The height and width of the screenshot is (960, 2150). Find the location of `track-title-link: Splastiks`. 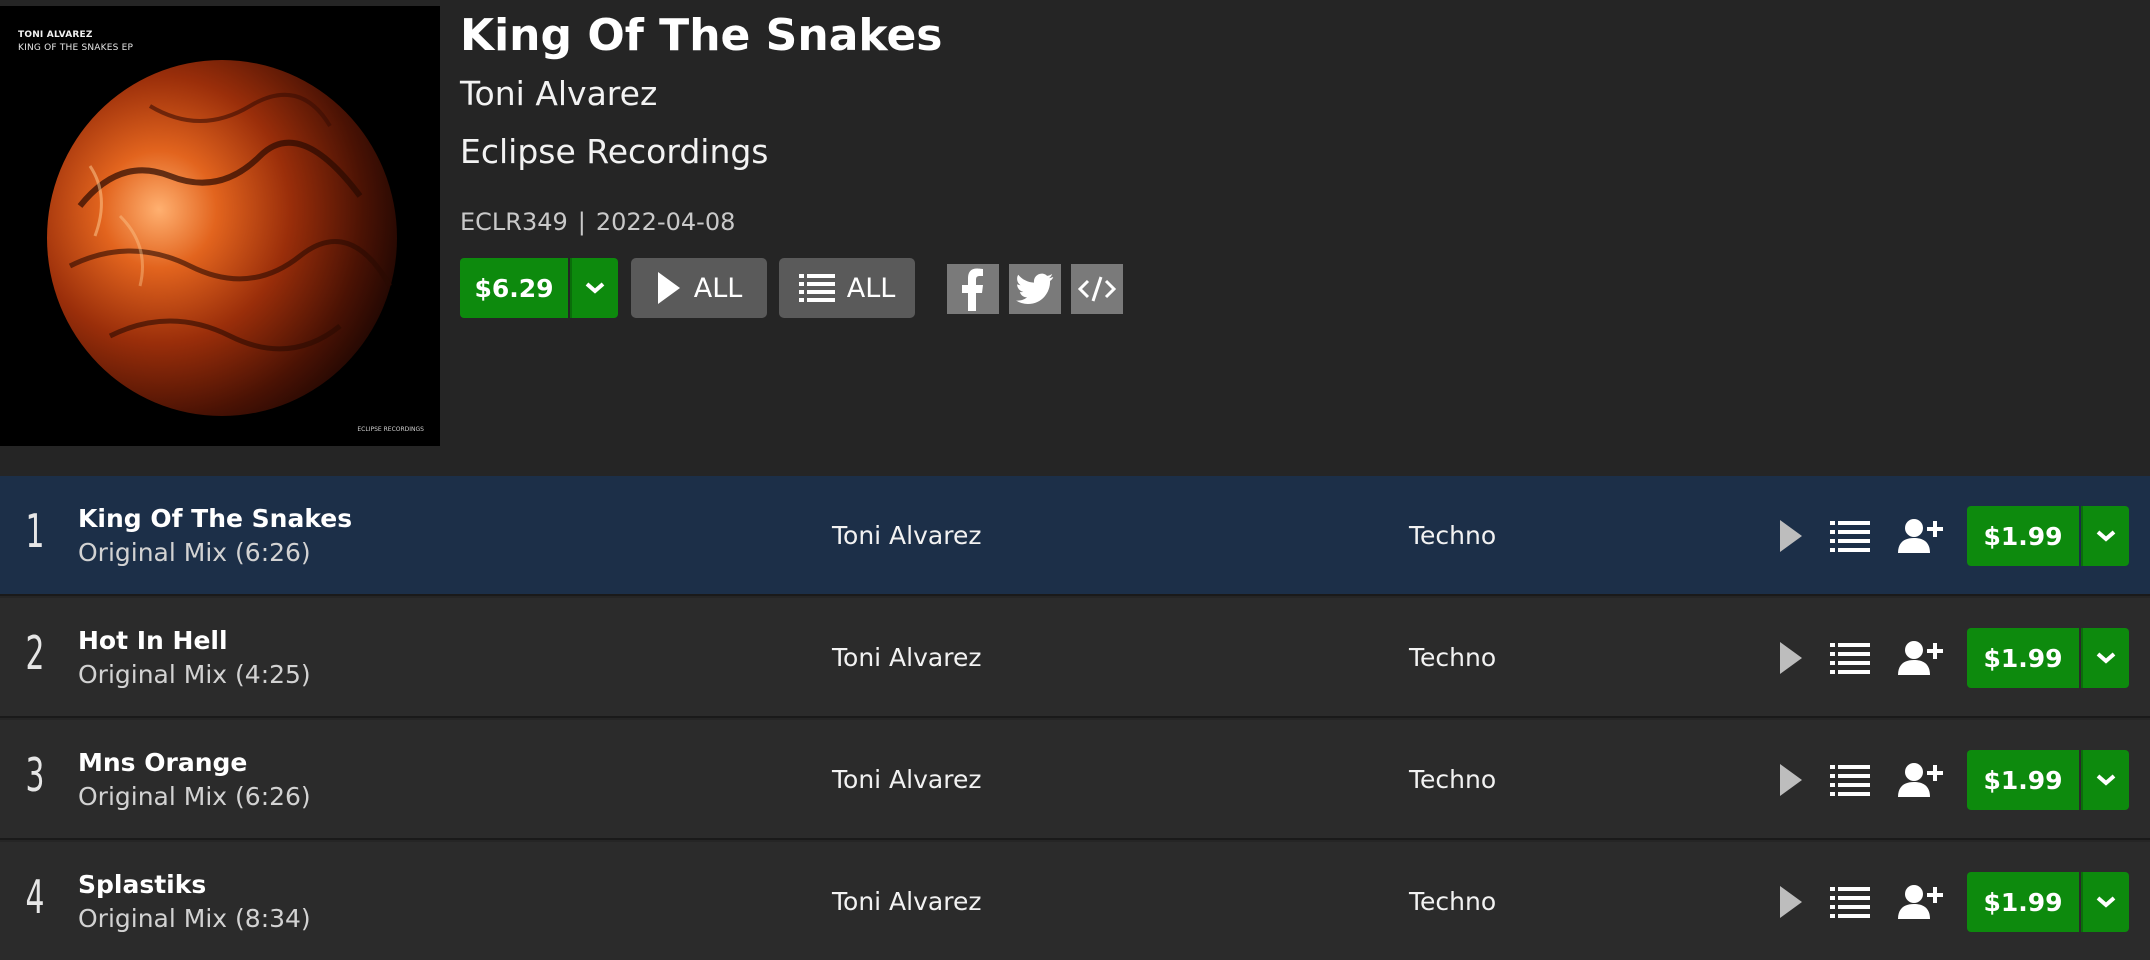

track-title-link: Splastiks is located at coordinates (142, 884).